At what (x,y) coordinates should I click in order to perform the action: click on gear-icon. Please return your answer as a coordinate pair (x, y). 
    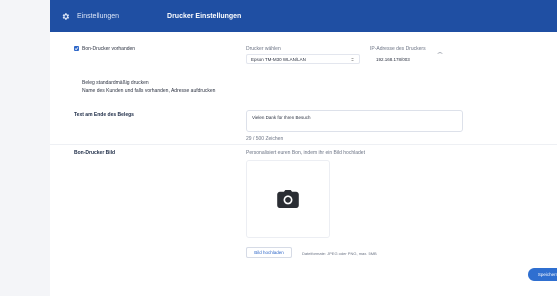
    Looking at the image, I should click on (65, 16).